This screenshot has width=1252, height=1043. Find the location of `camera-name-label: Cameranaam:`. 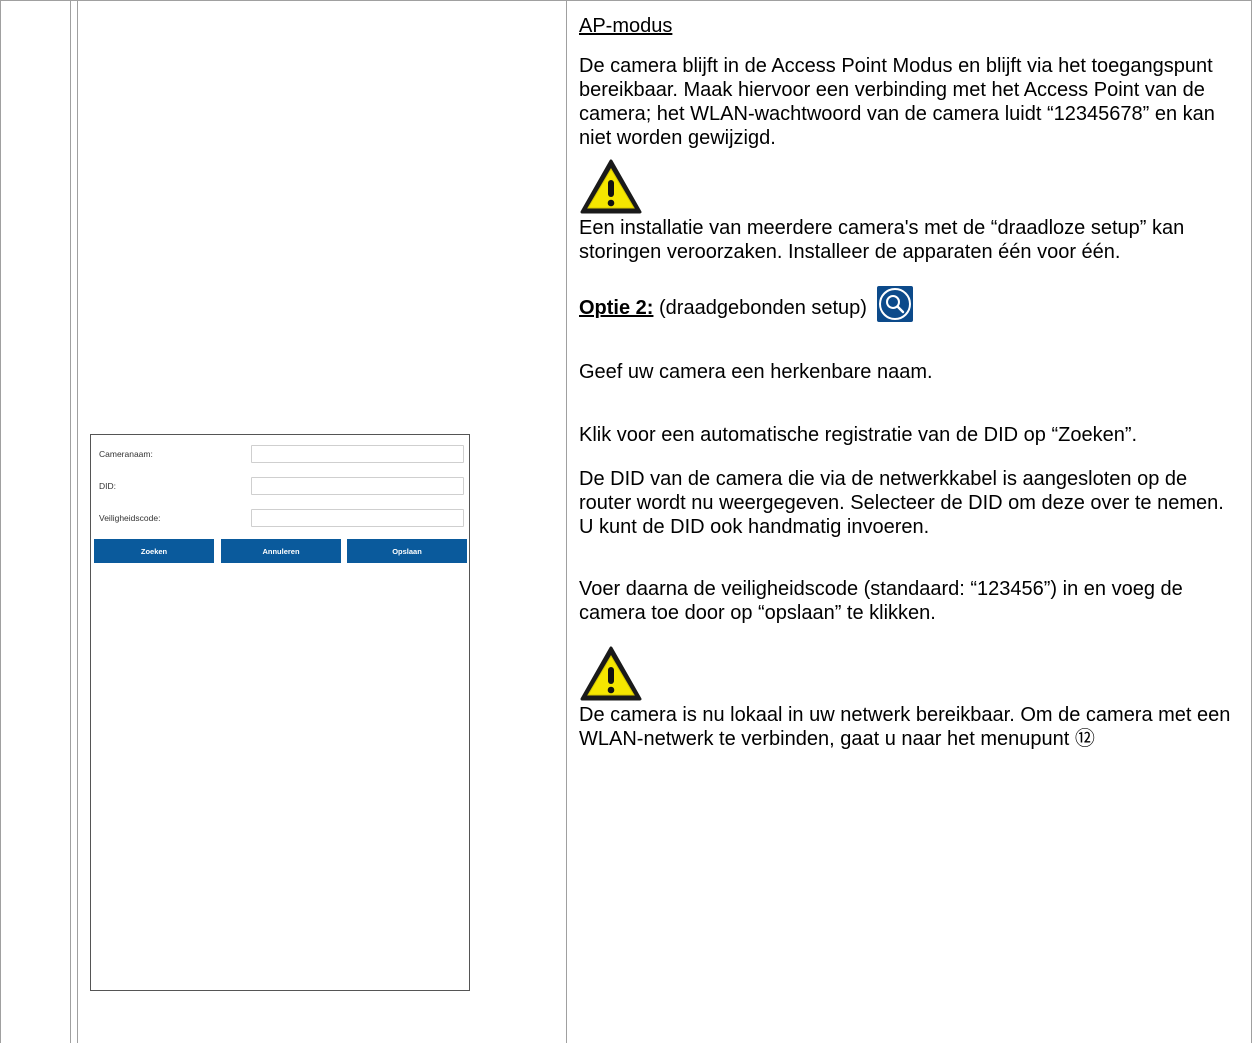

camera-name-label: Cameranaam: is located at coordinates (126, 454).